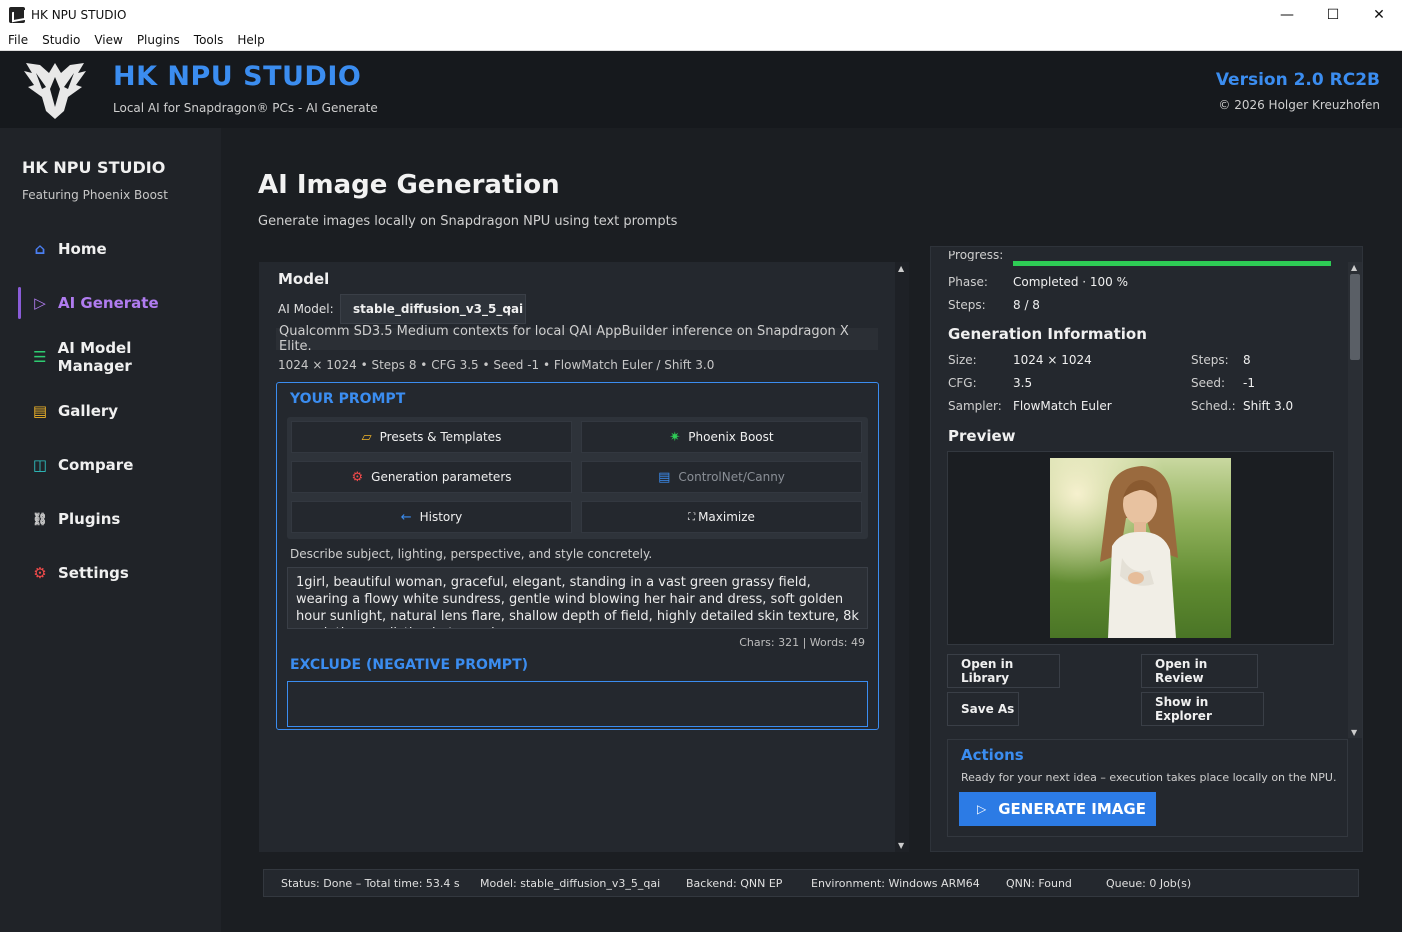 The width and height of the screenshot is (1402, 932). Describe the element at coordinates (348, 399) in the screenshot. I see `prompt-heading: YOUR PROMPT` at that location.